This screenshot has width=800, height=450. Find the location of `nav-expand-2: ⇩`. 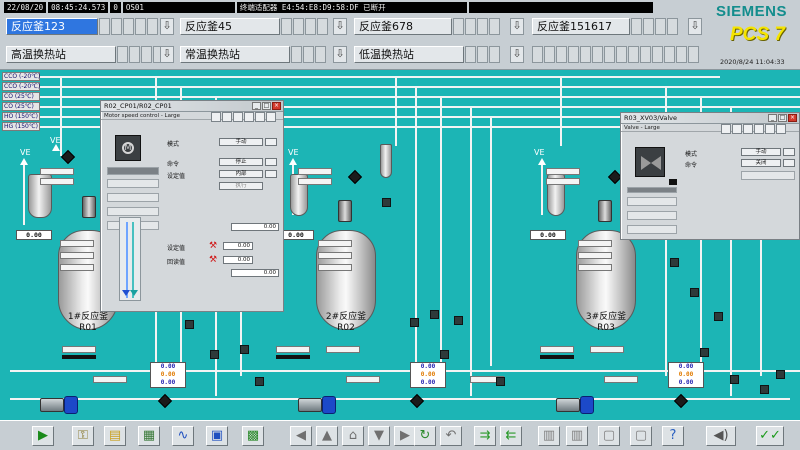

nav-expand-2: ⇩ is located at coordinates (340, 26).